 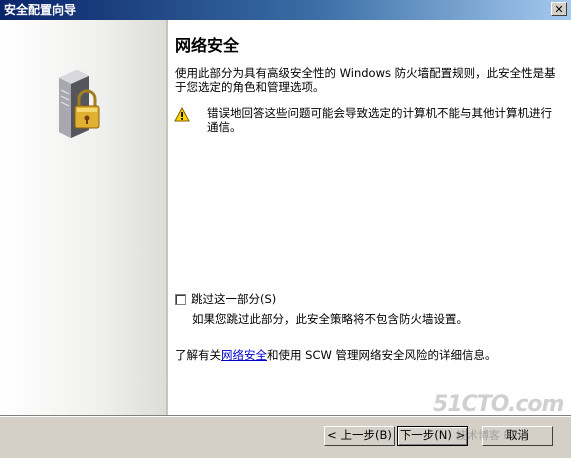 I want to click on close-button: ✕, so click(x=559, y=9).